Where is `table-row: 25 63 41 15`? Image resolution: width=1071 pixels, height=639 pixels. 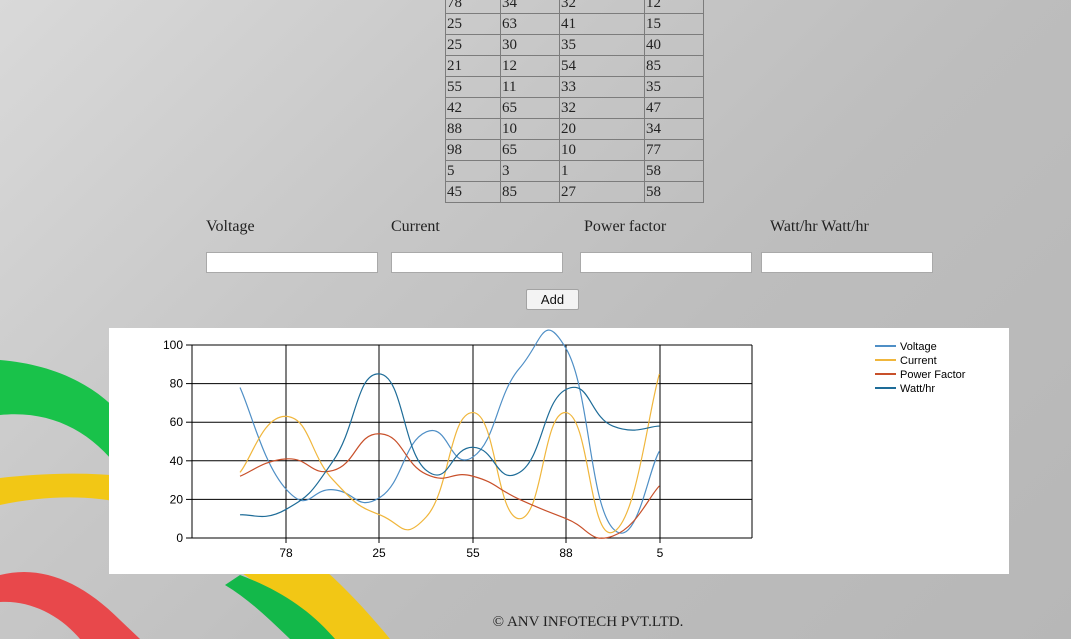 table-row: 25 63 41 15 is located at coordinates (574, 24).